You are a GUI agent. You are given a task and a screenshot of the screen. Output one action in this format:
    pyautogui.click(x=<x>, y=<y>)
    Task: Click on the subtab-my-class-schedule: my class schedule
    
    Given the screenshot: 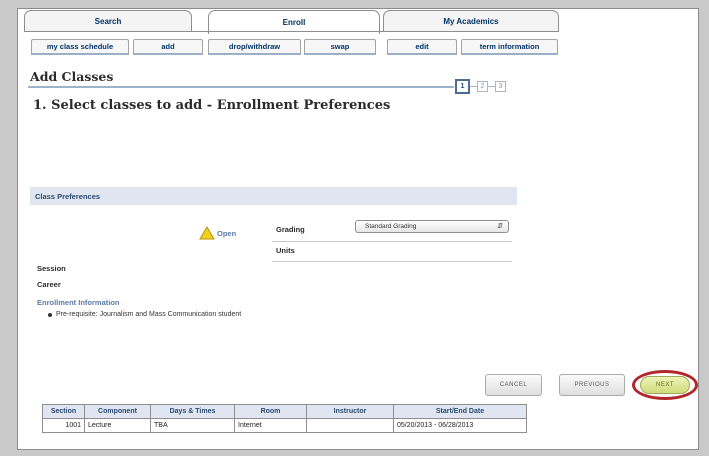 What is the action you would take?
    pyautogui.click(x=80, y=47)
    